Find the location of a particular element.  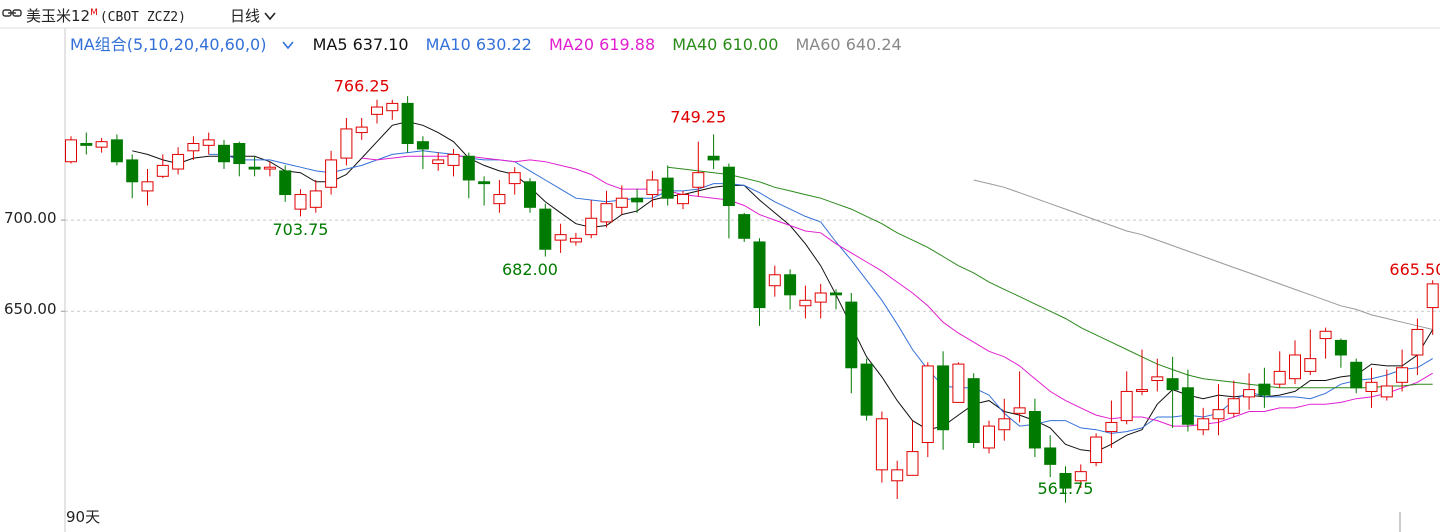

annotation-low: 703.75 is located at coordinates (301, 229).